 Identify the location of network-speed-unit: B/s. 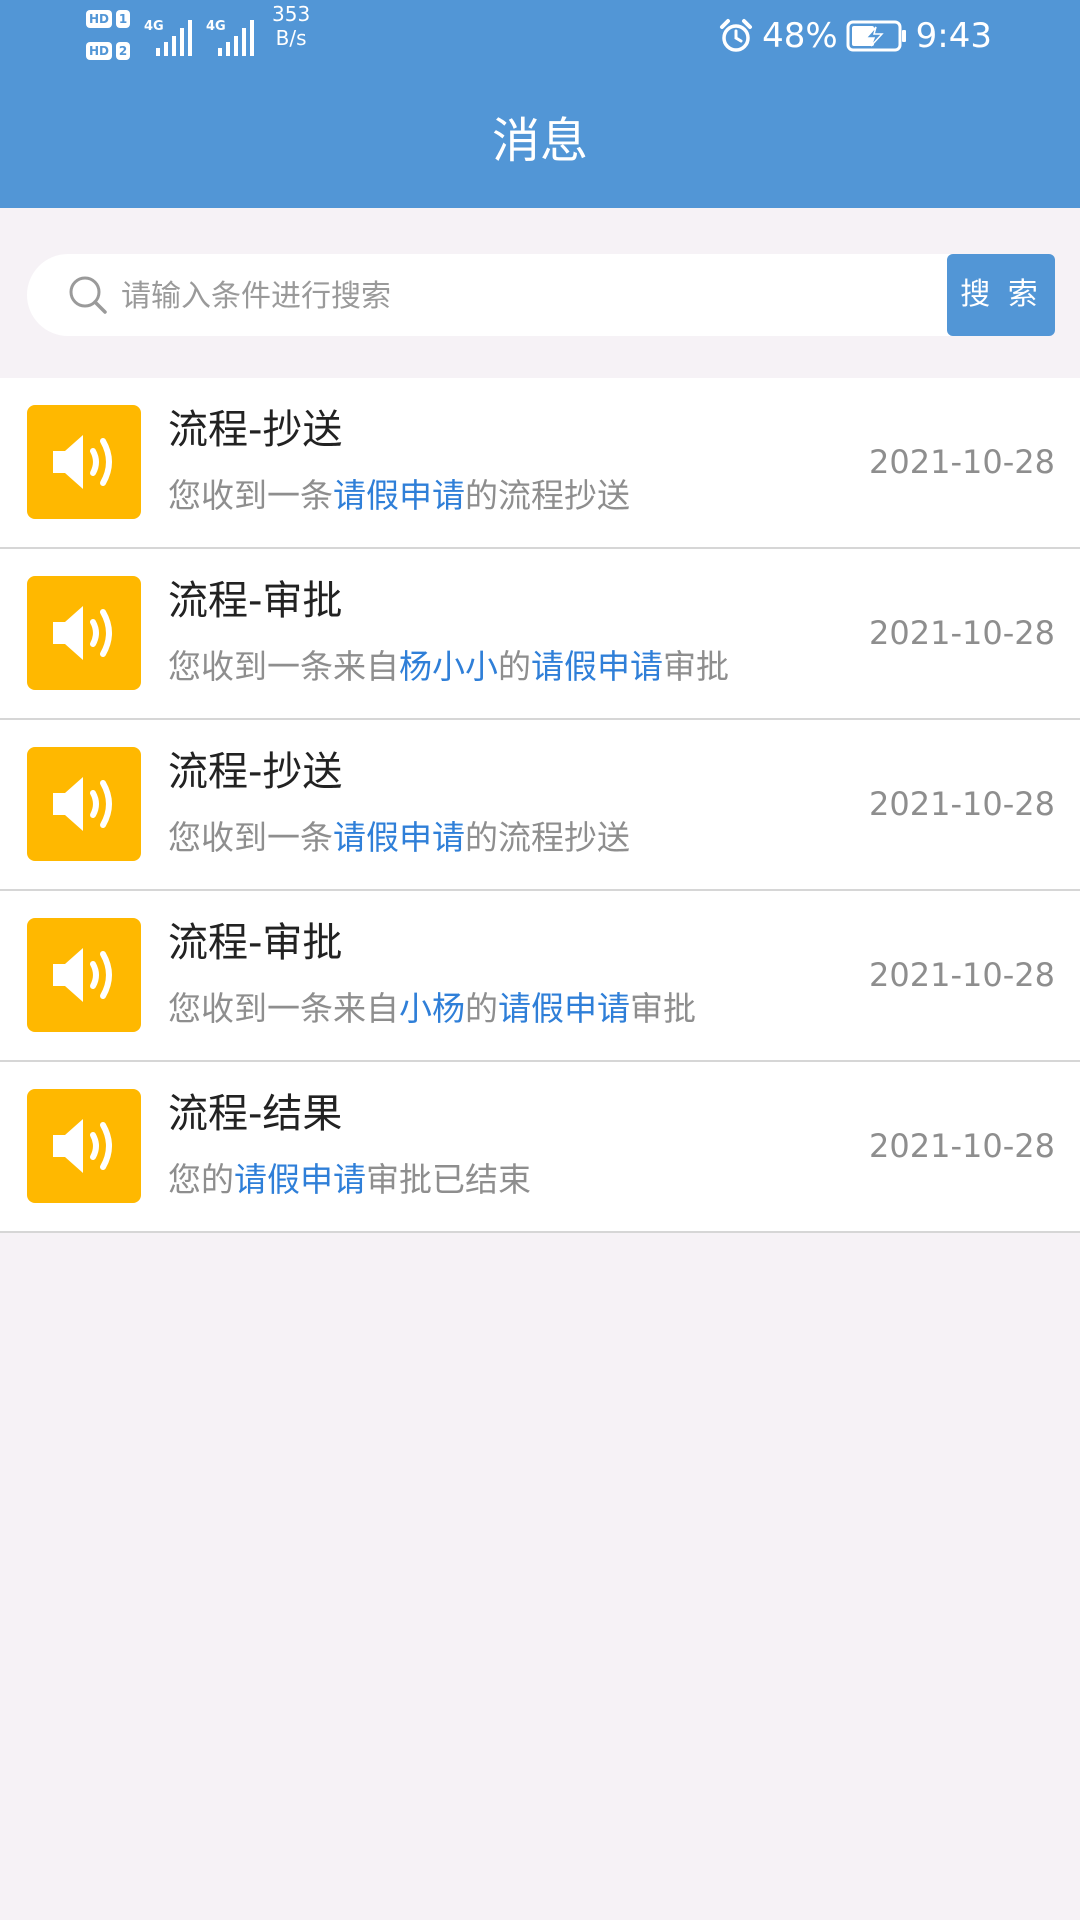
(291, 38).